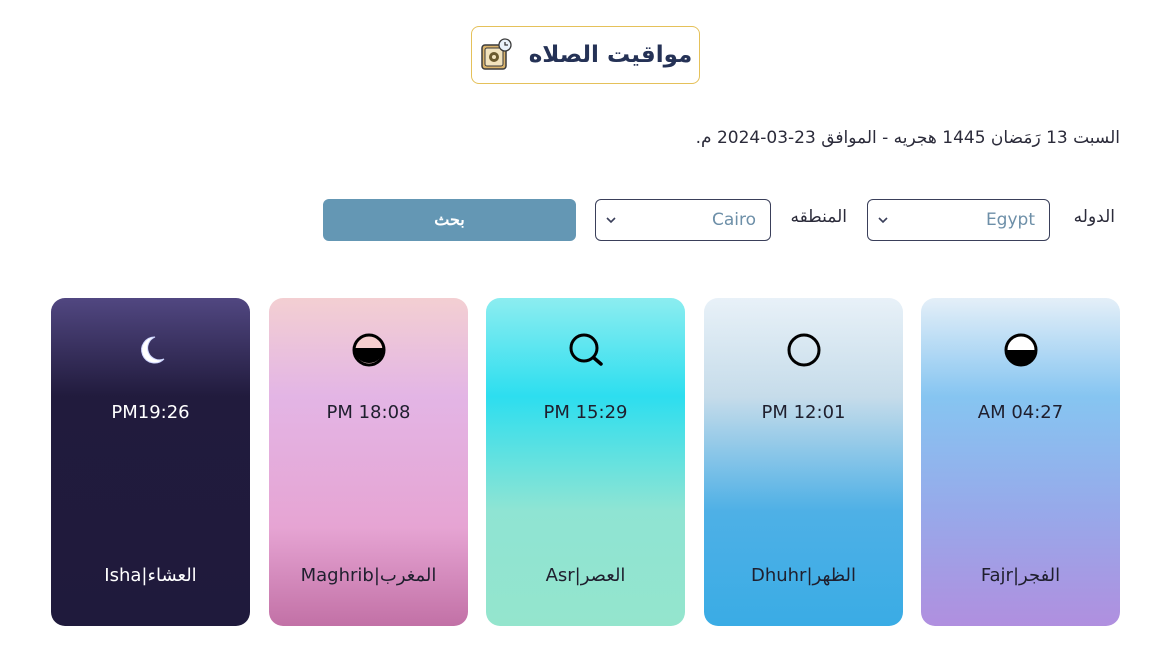 The image size is (1165, 657). What do you see at coordinates (368, 412) in the screenshot?
I see `prayer-time: PM 18:08` at bounding box center [368, 412].